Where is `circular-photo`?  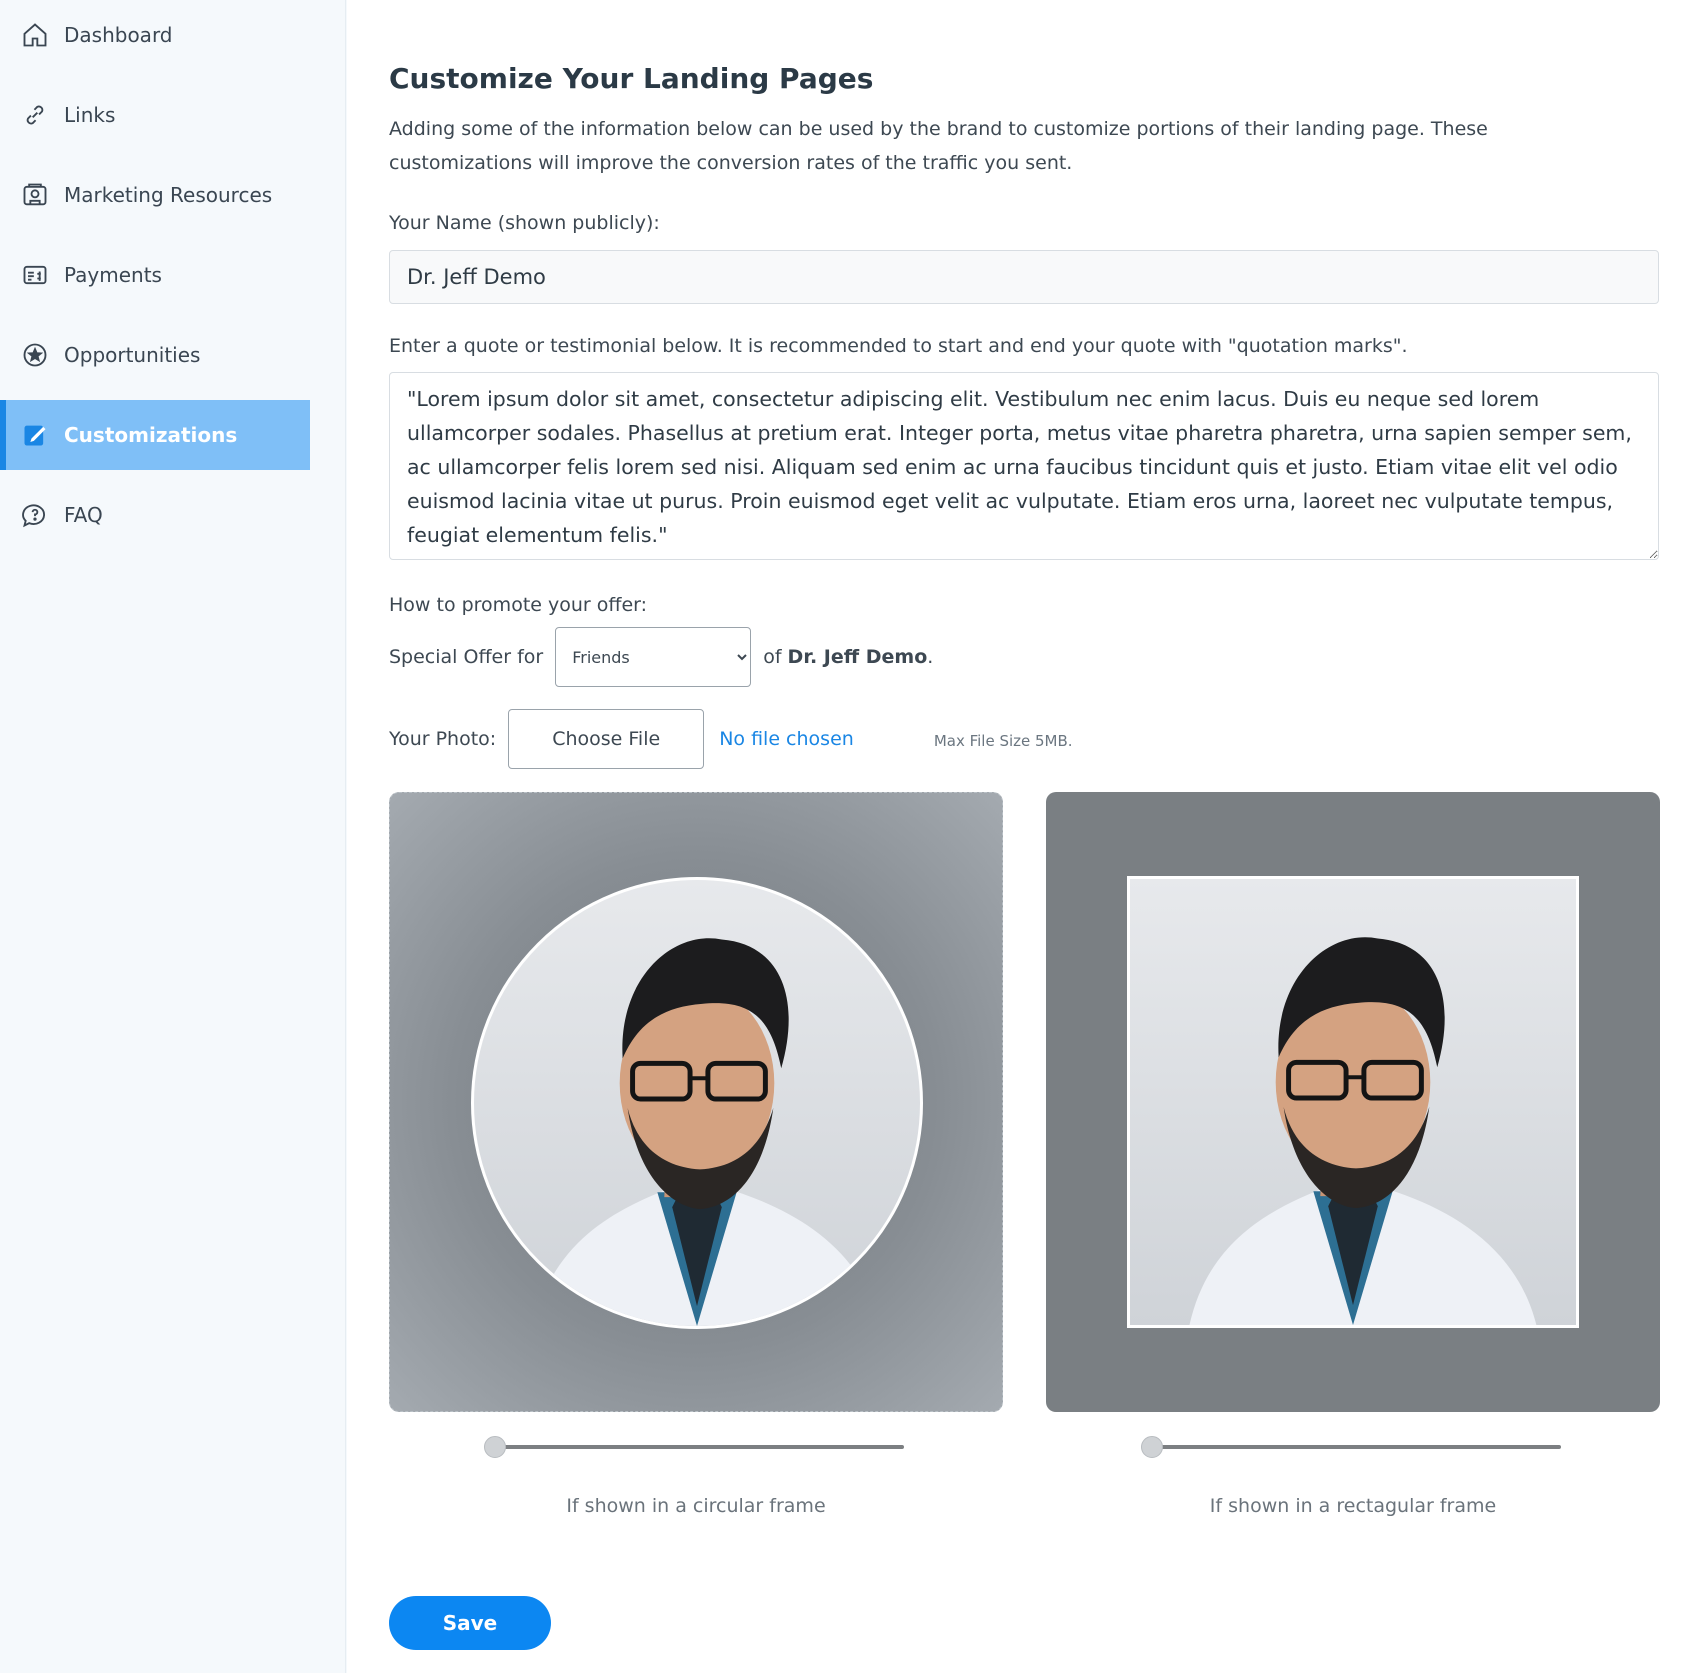 circular-photo is located at coordinates (697, 1103).